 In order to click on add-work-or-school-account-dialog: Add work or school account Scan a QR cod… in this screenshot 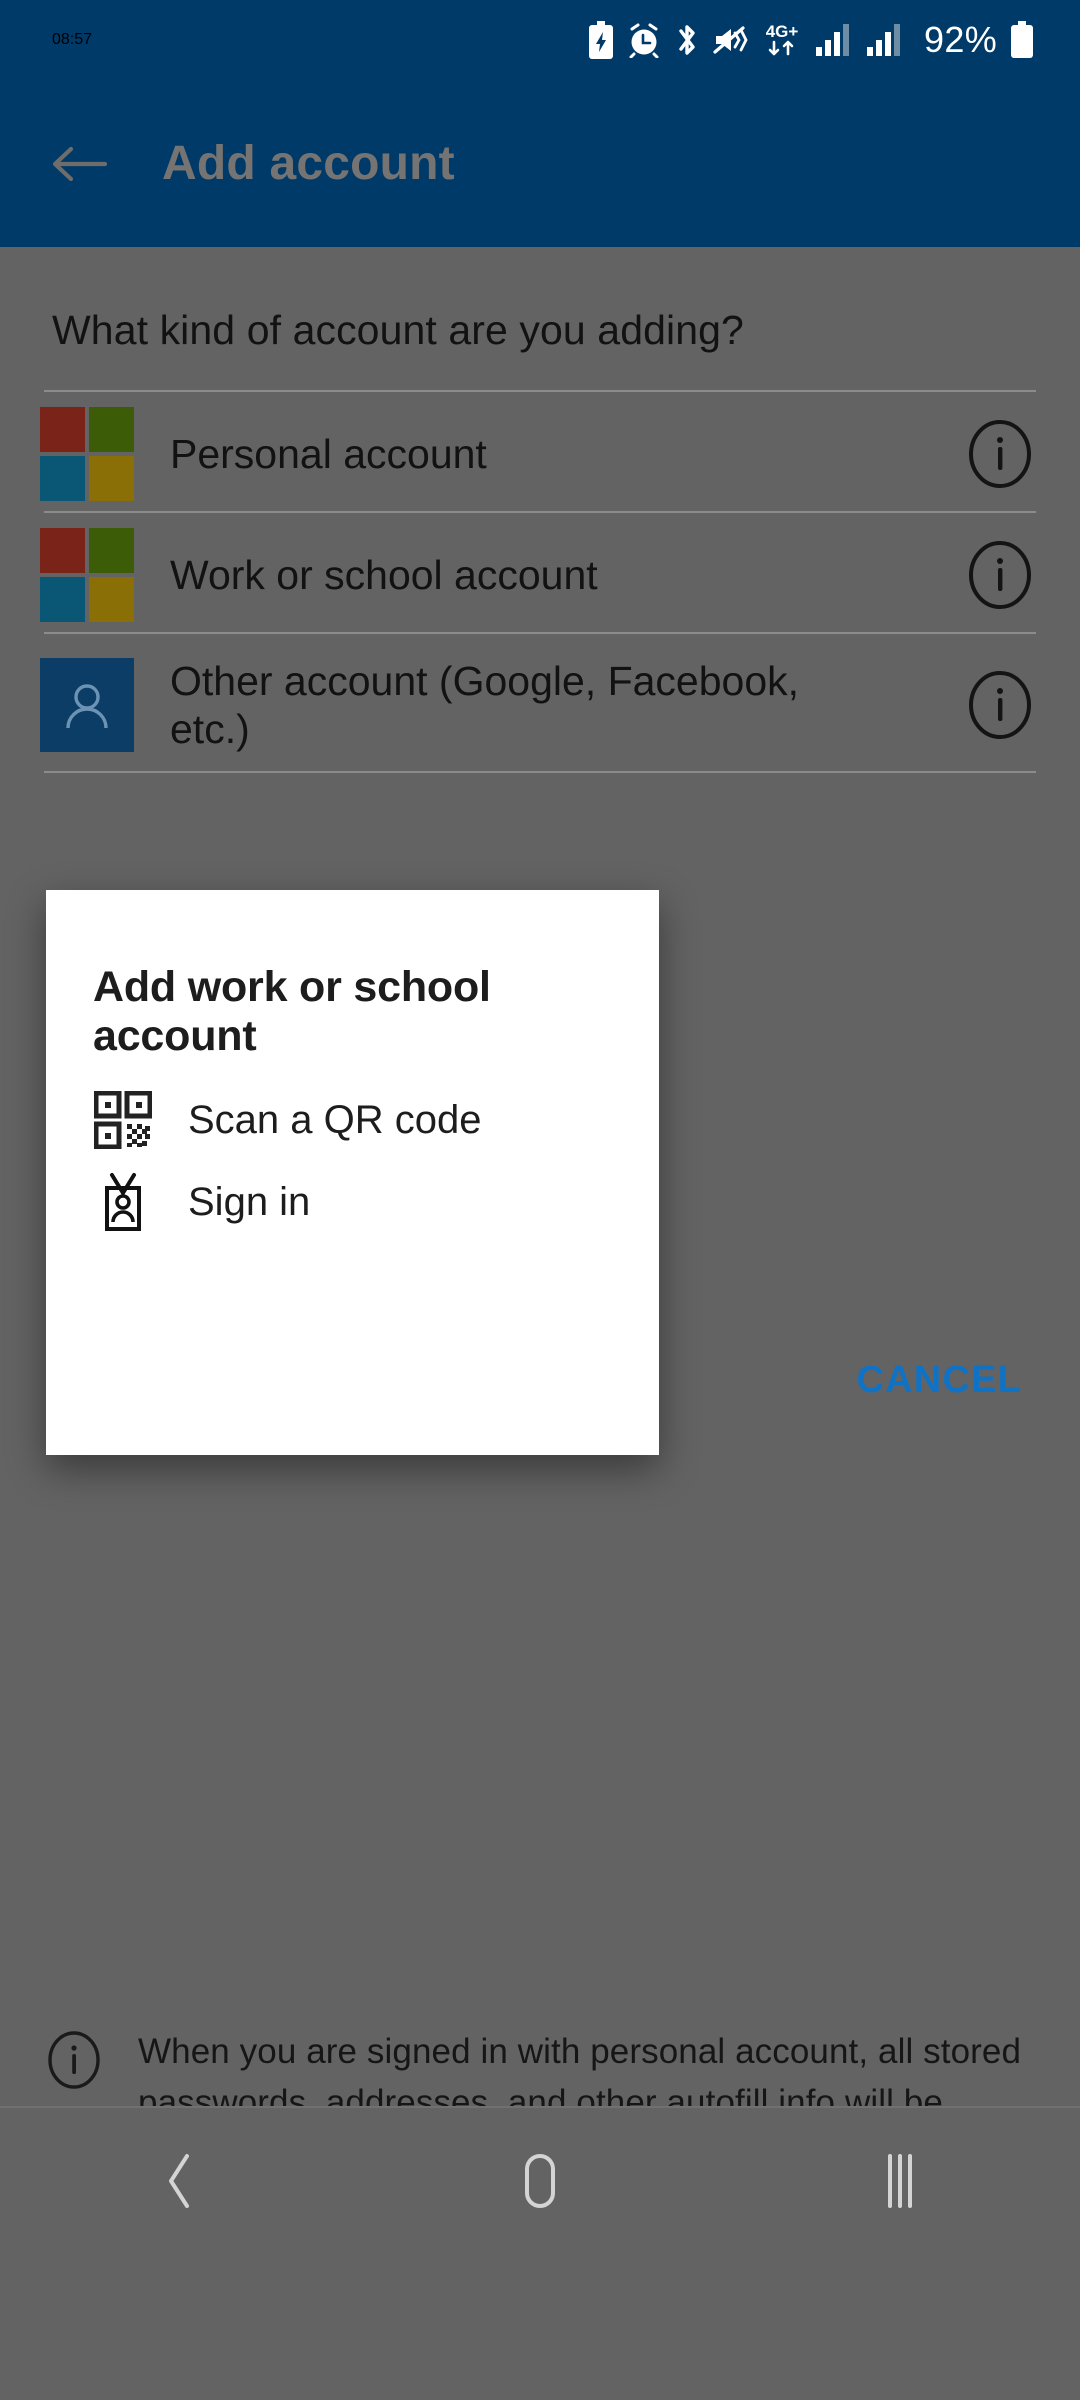, I will do `click(352, 1172)`.